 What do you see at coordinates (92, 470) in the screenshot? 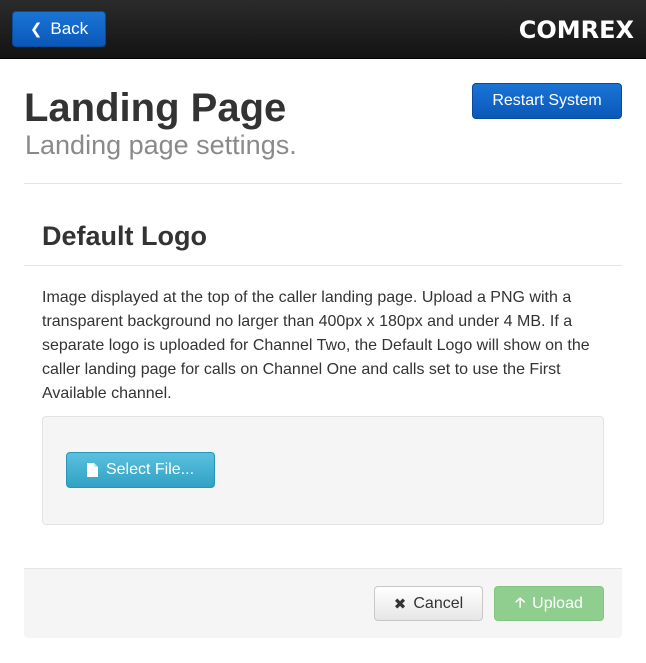
I see `file-icon` at bounding box center [92, 470].